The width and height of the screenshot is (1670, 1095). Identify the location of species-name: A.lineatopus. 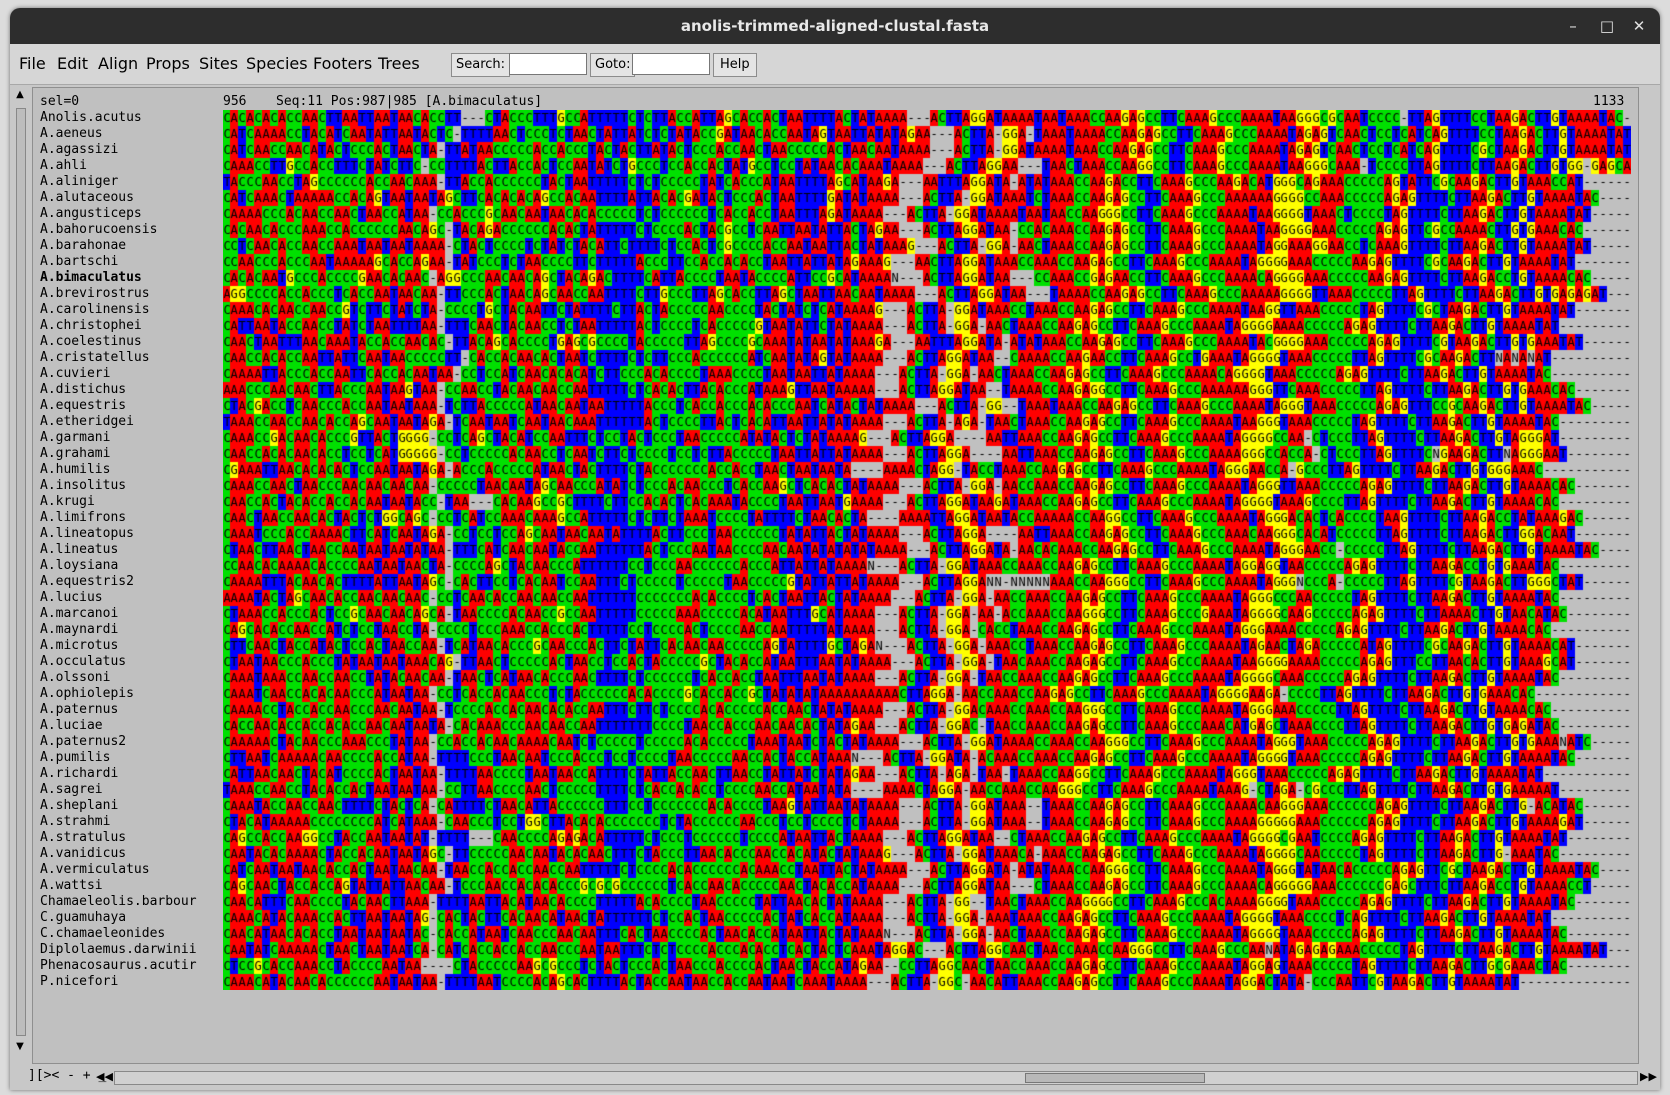
(124, 534).